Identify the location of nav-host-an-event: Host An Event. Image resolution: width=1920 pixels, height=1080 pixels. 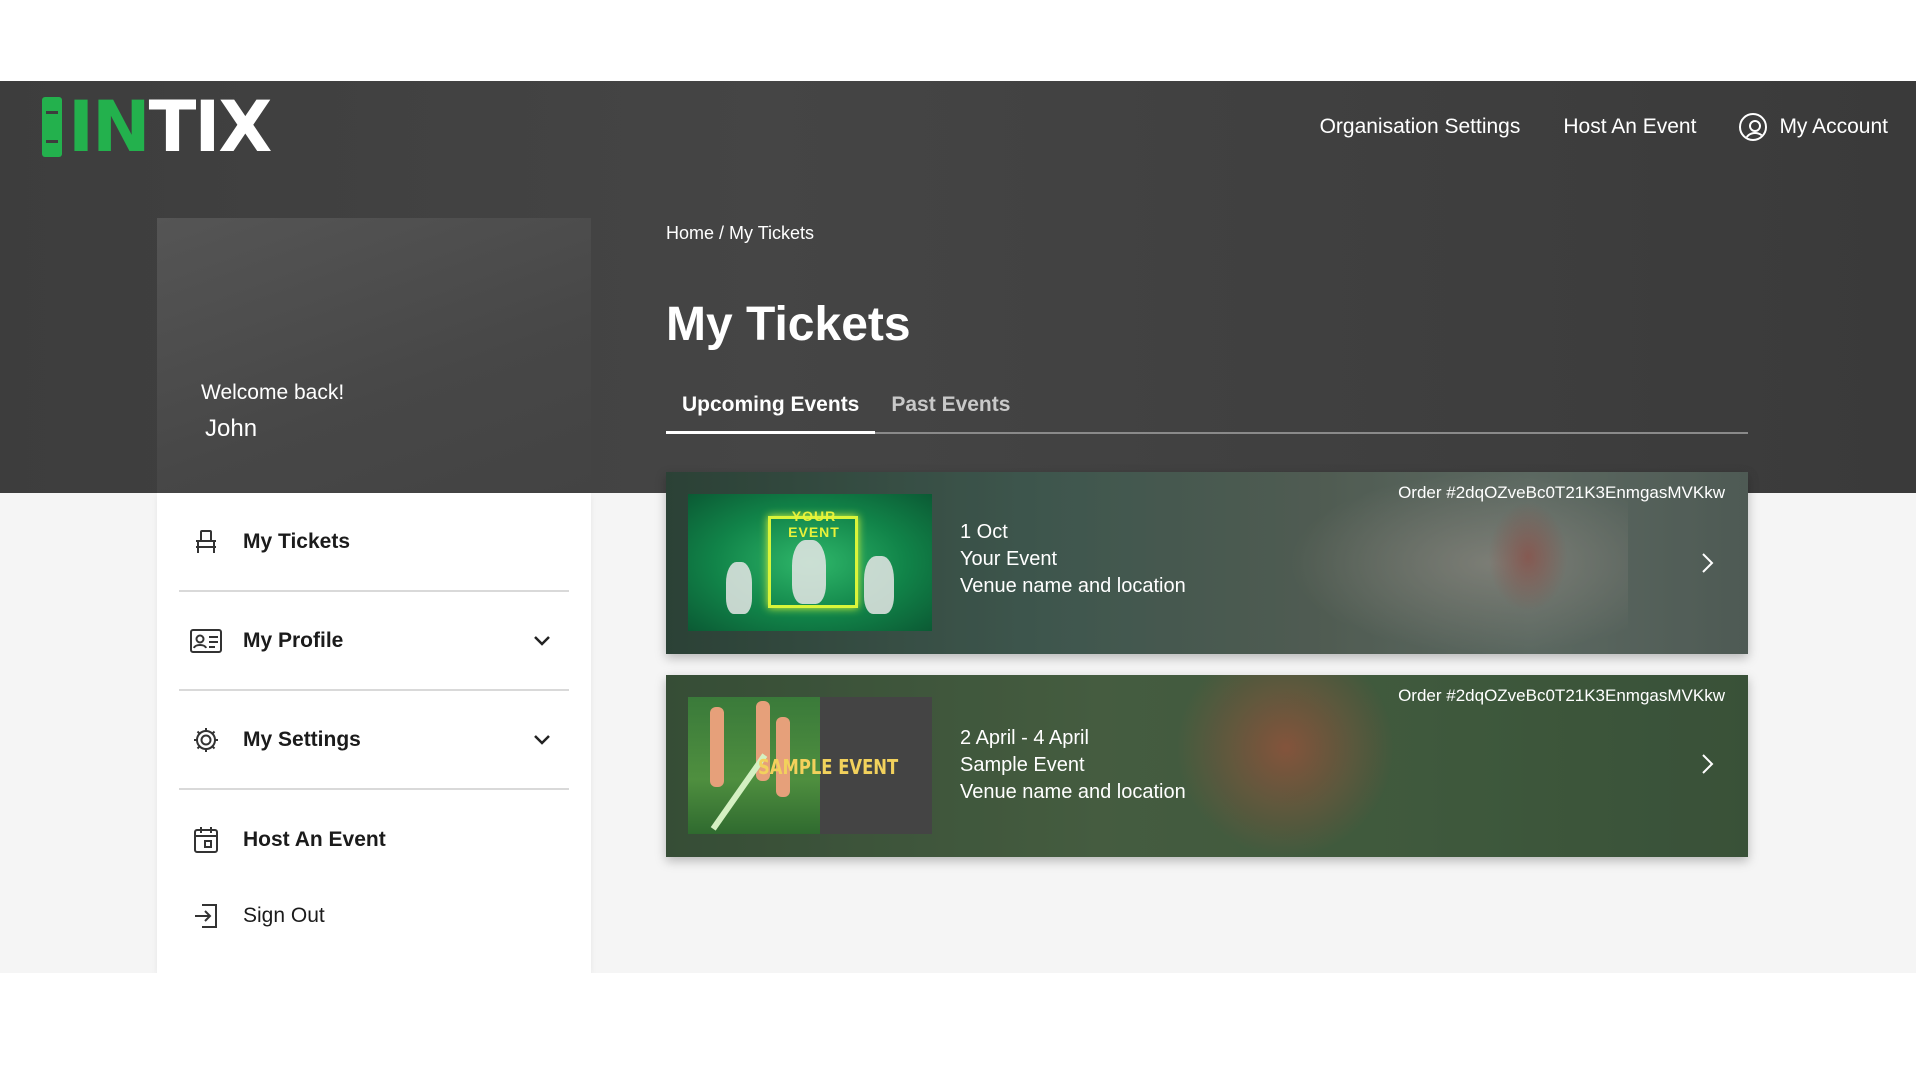
(1629, 127).